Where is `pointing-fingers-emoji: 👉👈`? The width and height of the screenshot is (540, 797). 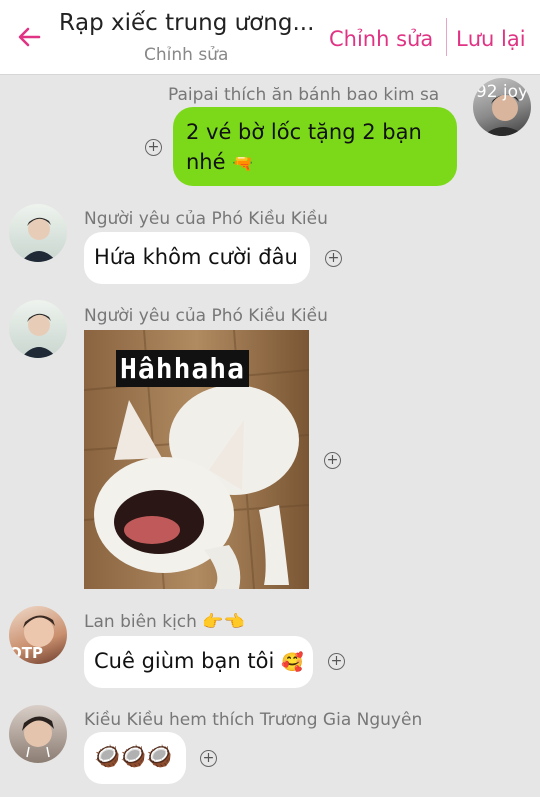 pointing-fingers-emoji: 👉👈 is located at coordinates (223, 622).